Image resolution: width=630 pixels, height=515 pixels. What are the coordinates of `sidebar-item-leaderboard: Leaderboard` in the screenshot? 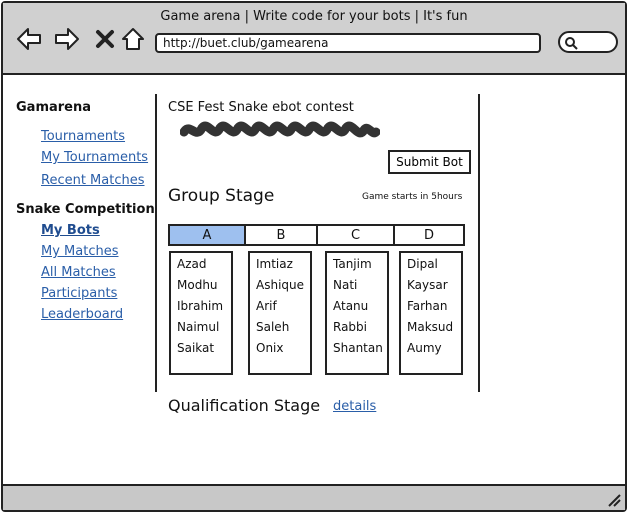 It's located at (82, 314).